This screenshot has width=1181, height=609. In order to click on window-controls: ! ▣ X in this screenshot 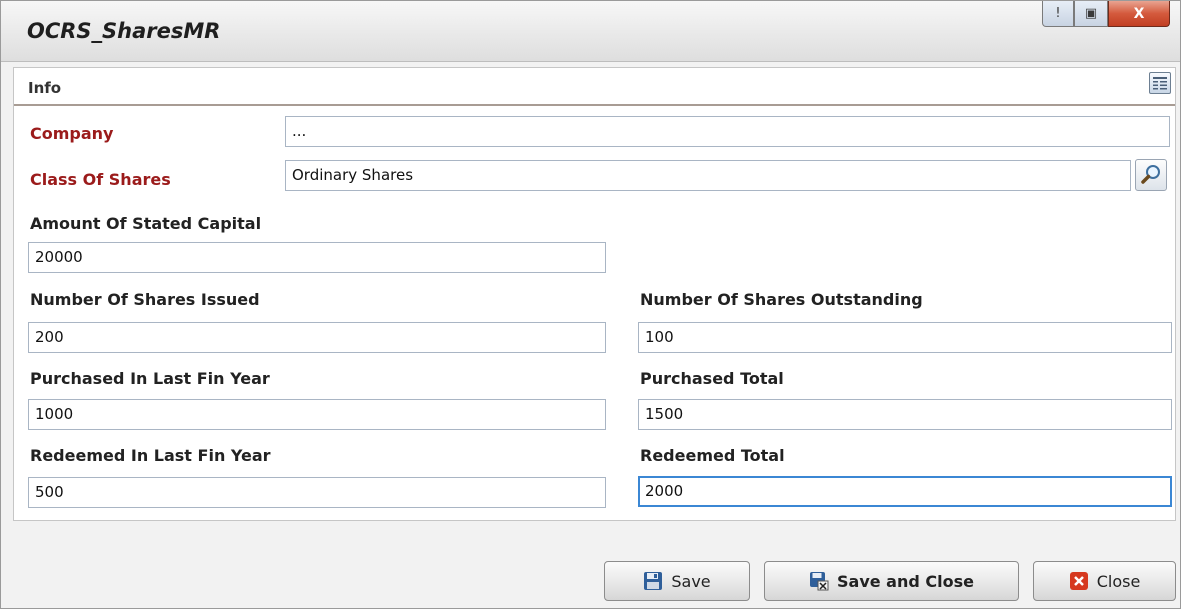, I will do `click(1106, 16)`.